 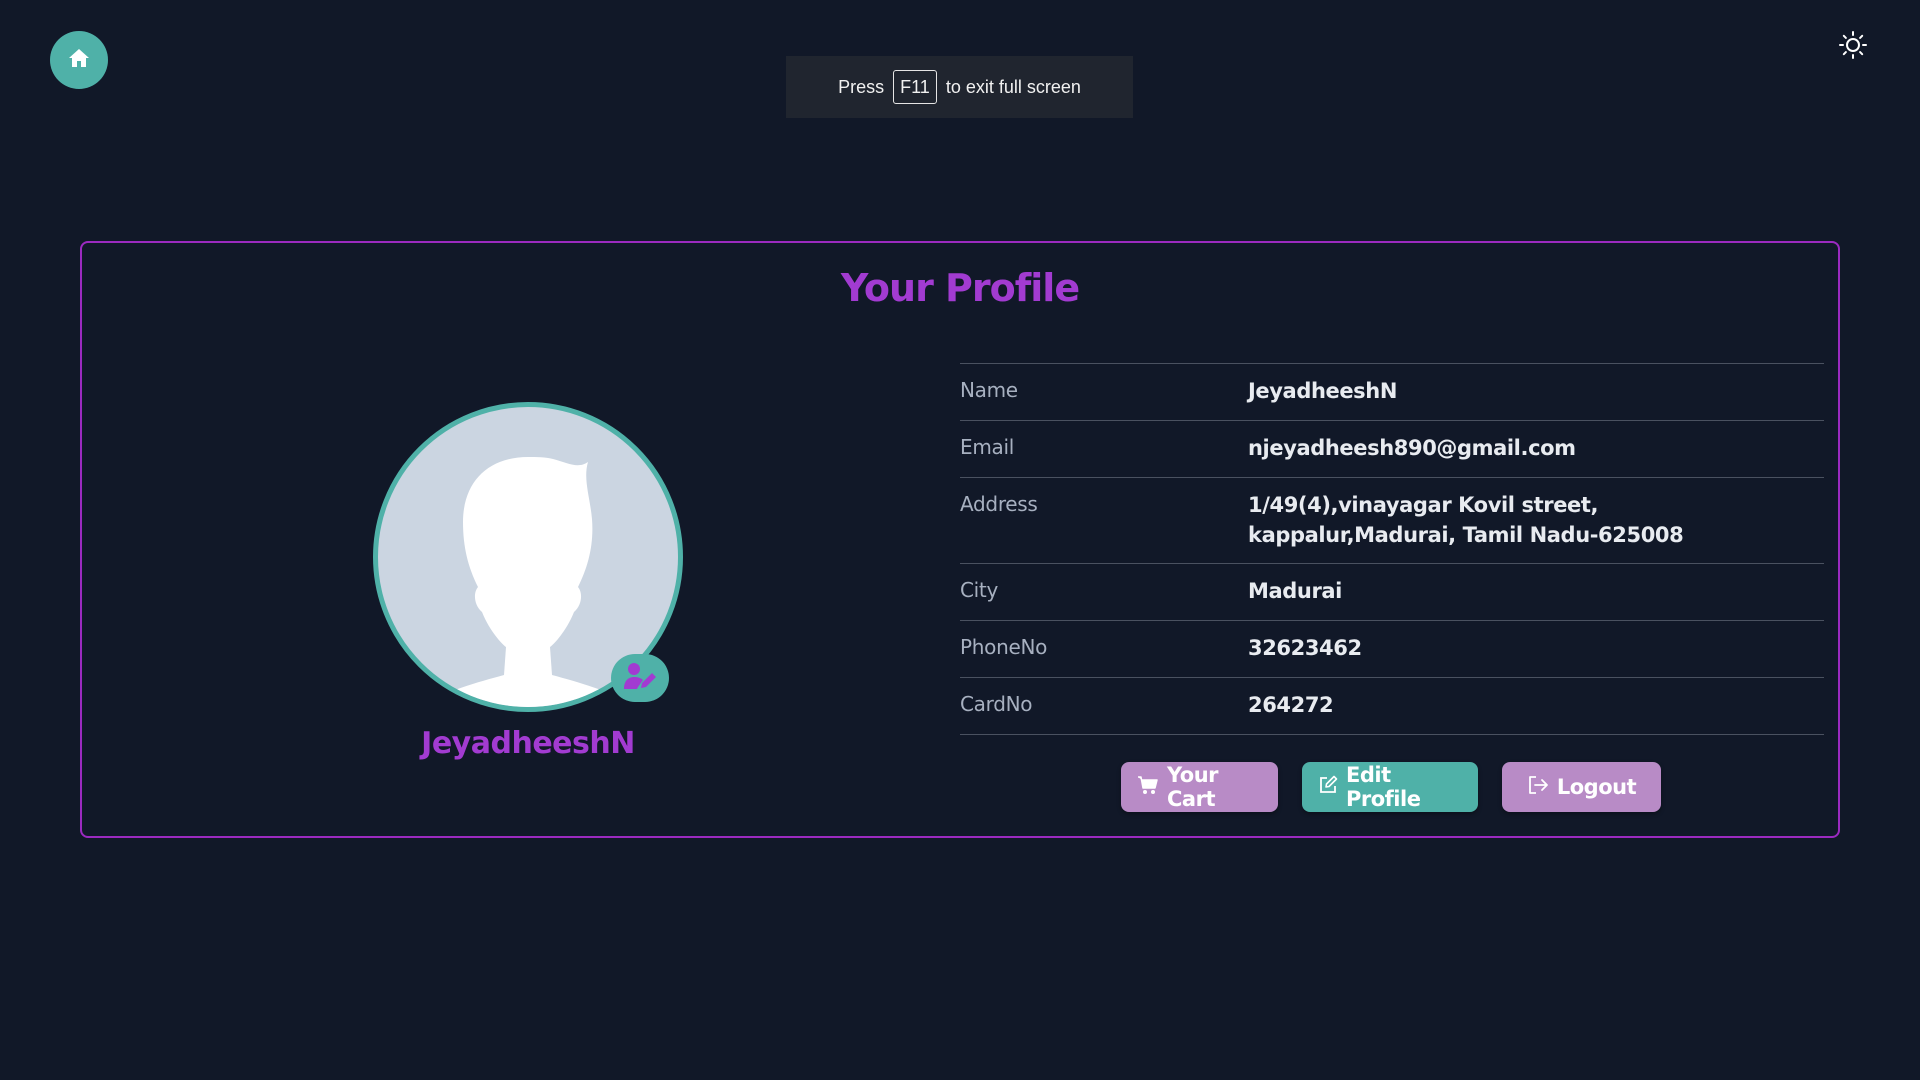 I want to click on edit-profile-label: Edit Profile, so click(x=1383, y=787).